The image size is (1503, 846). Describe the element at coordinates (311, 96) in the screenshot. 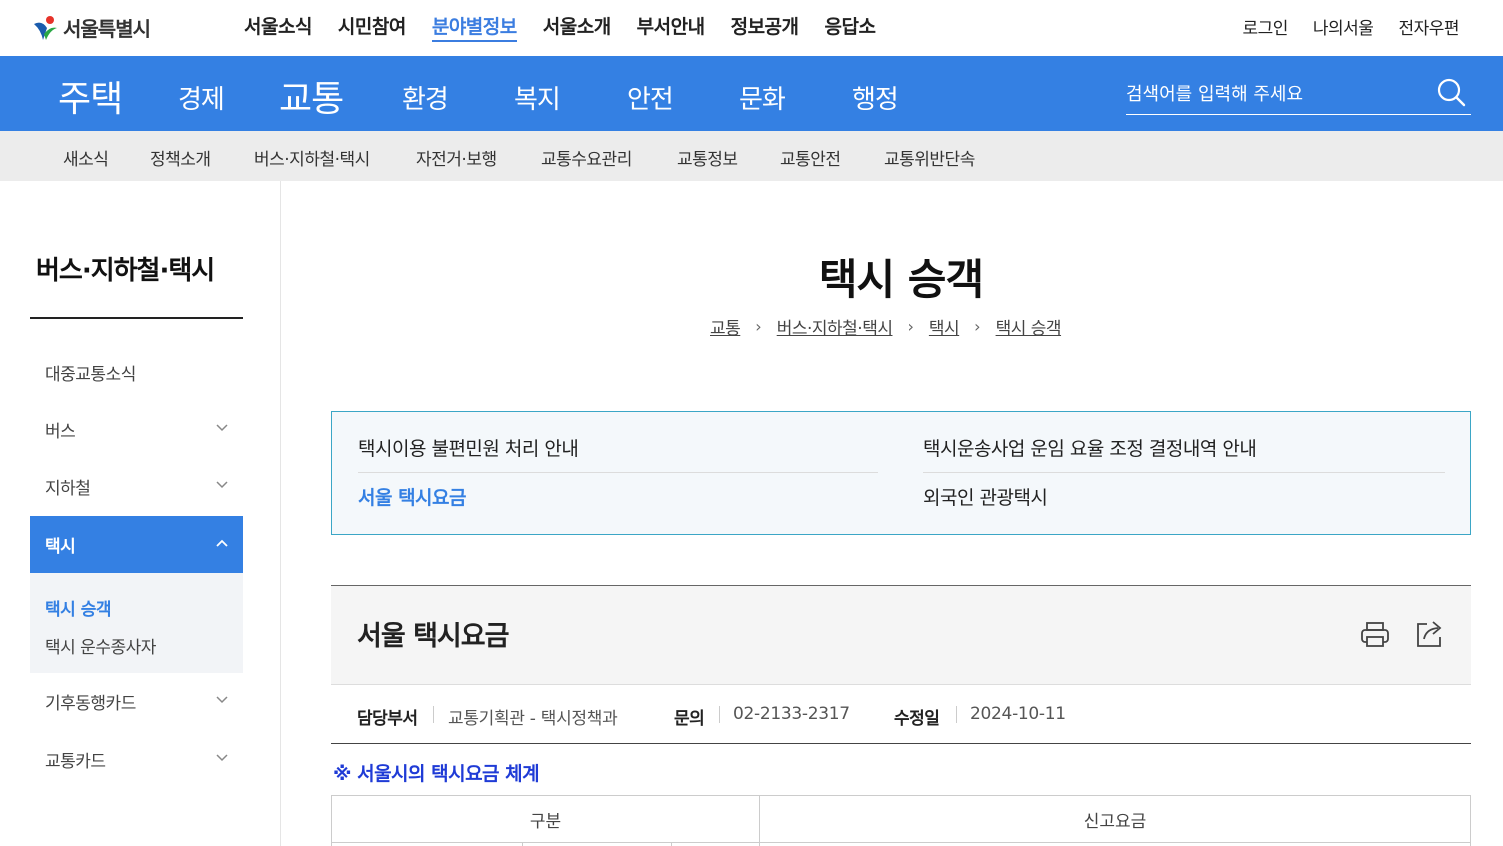

I see `category-transport: 교통` at that location.